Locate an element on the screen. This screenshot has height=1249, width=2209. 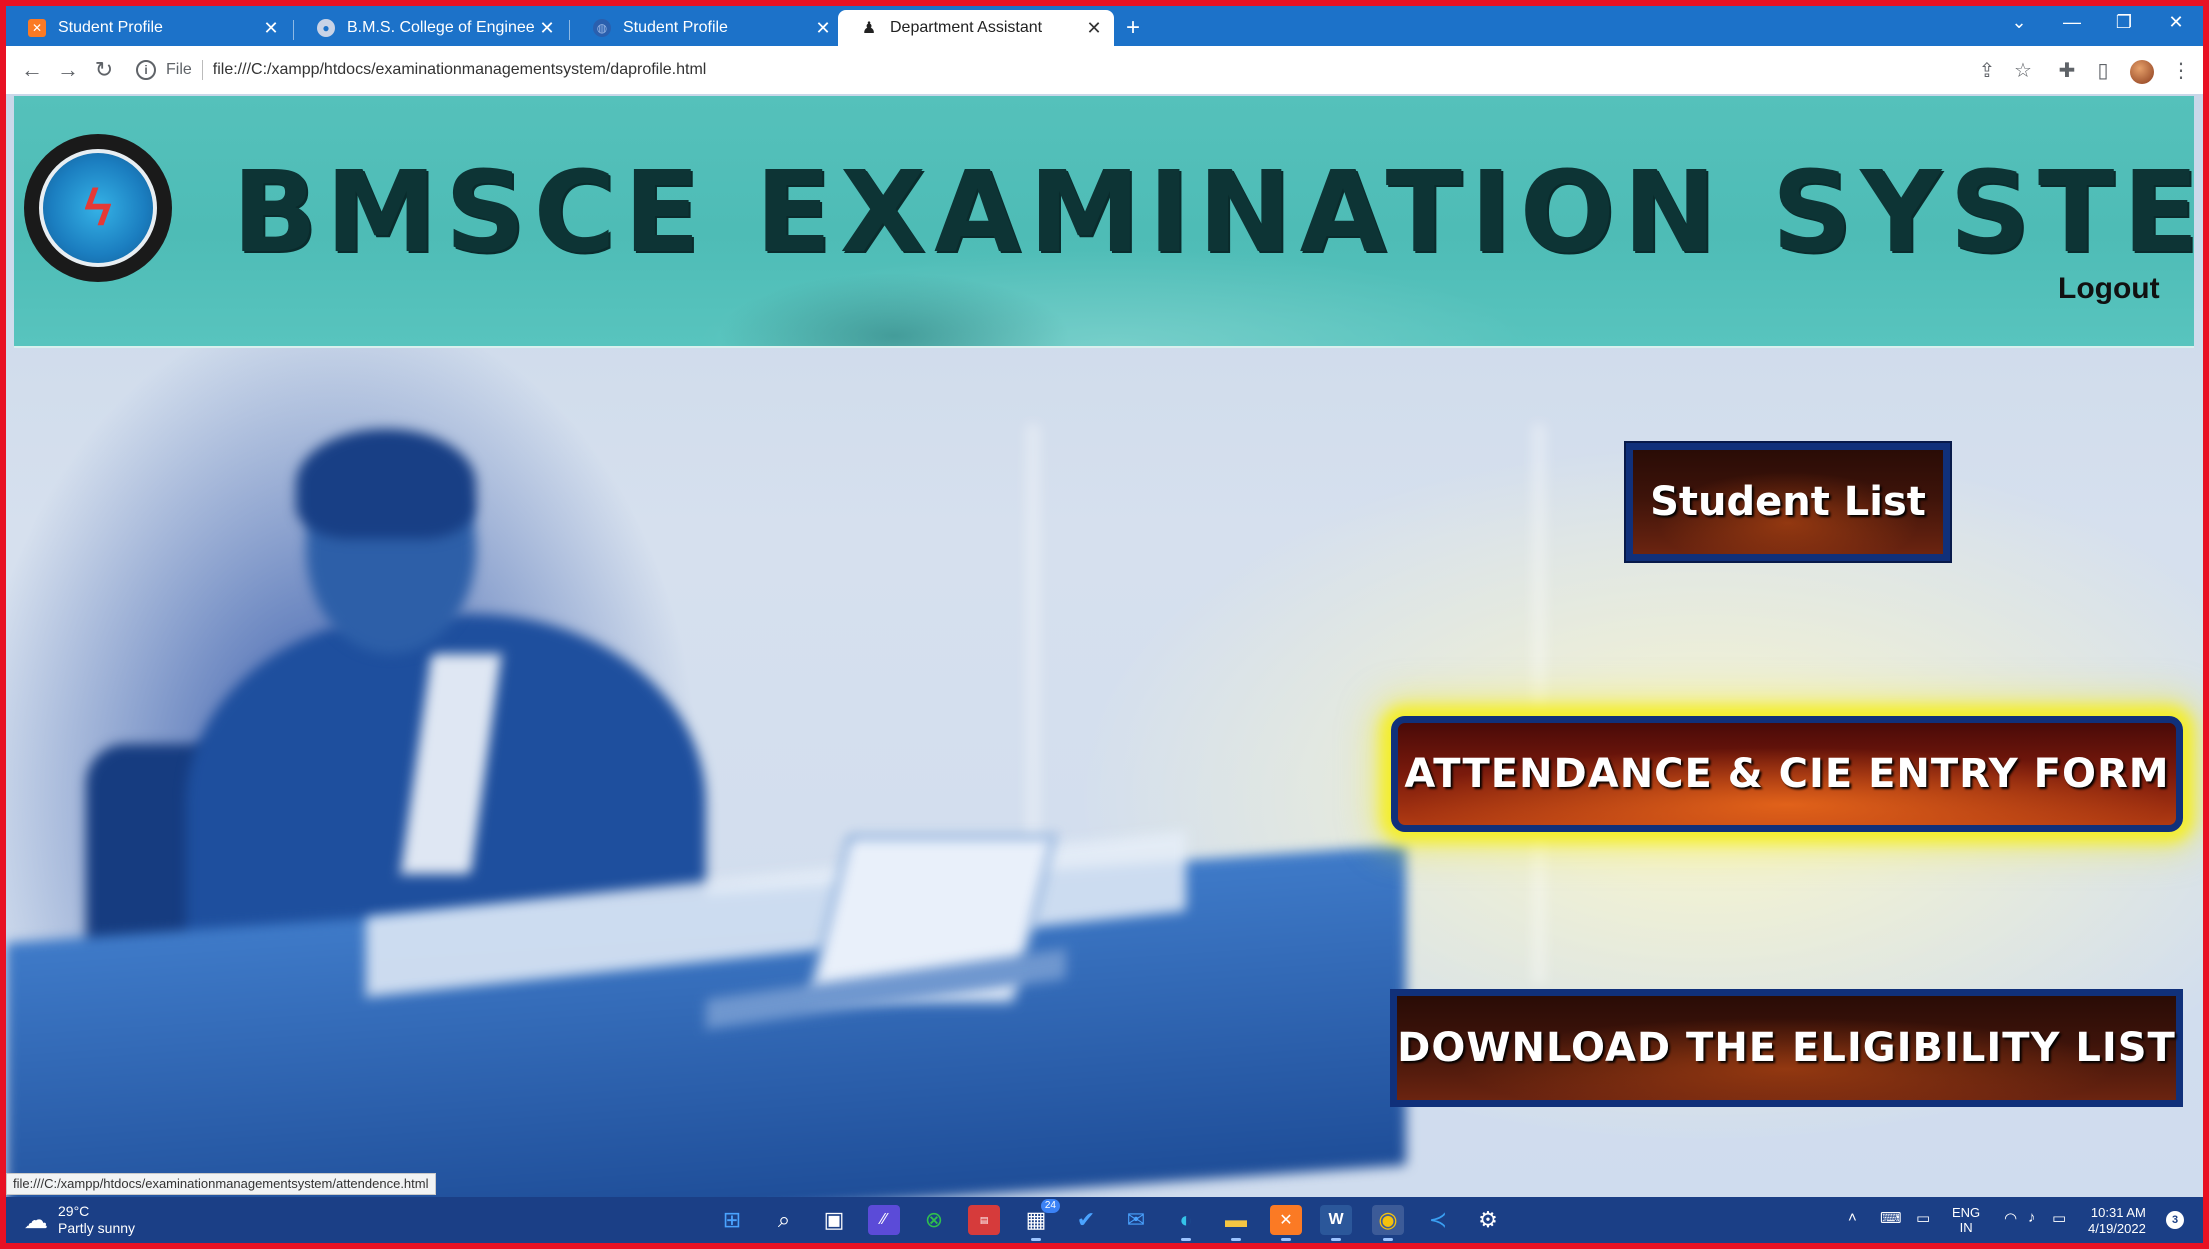
minimize-icon: — is located at coordinates (2072, 22).